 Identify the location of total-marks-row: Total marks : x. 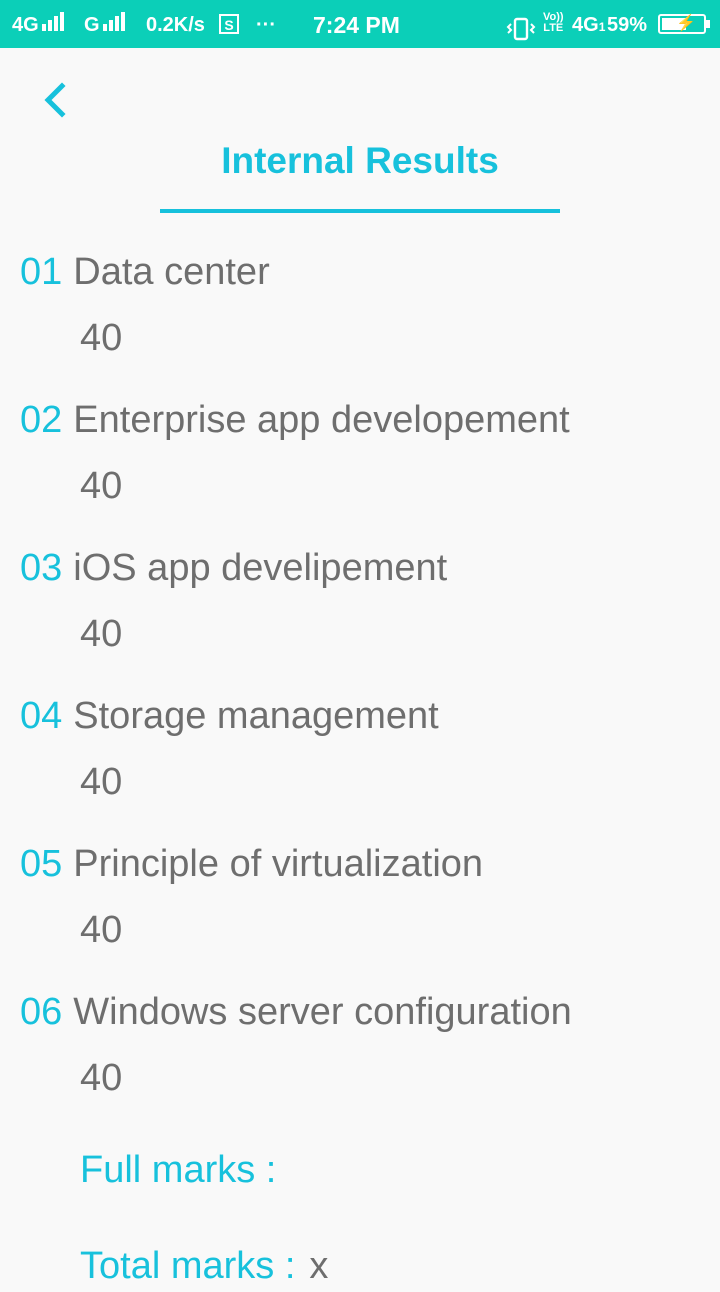
(204, 1266).